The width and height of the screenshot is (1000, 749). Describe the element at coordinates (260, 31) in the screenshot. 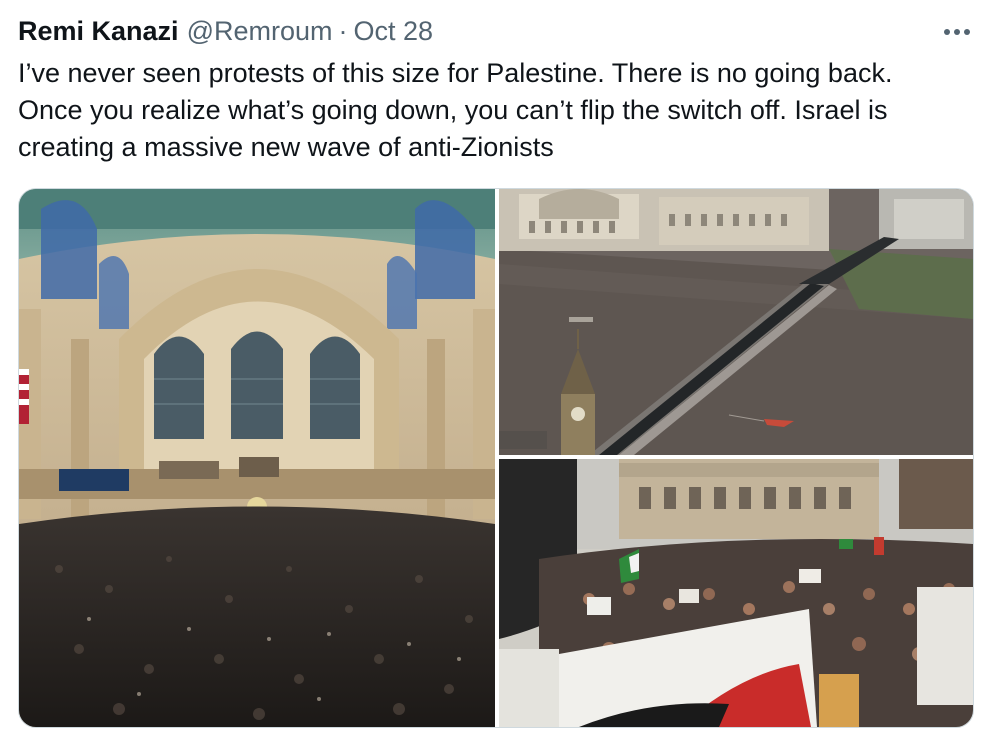

I see `author-handle: @Remroum` at that location.